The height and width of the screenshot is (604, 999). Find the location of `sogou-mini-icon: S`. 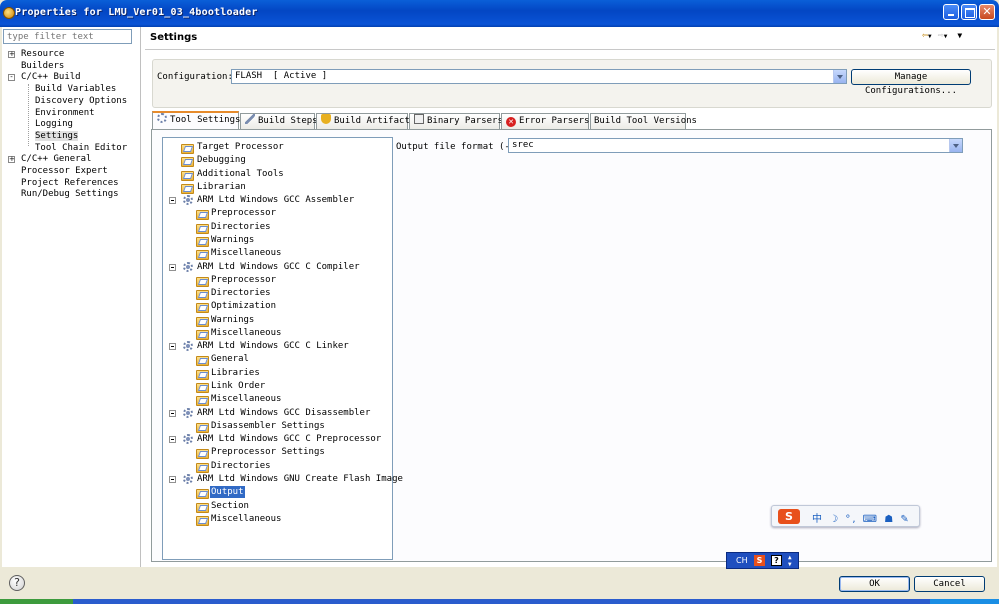

sogou-mini-icon: S is located at coordinates (759, 560).